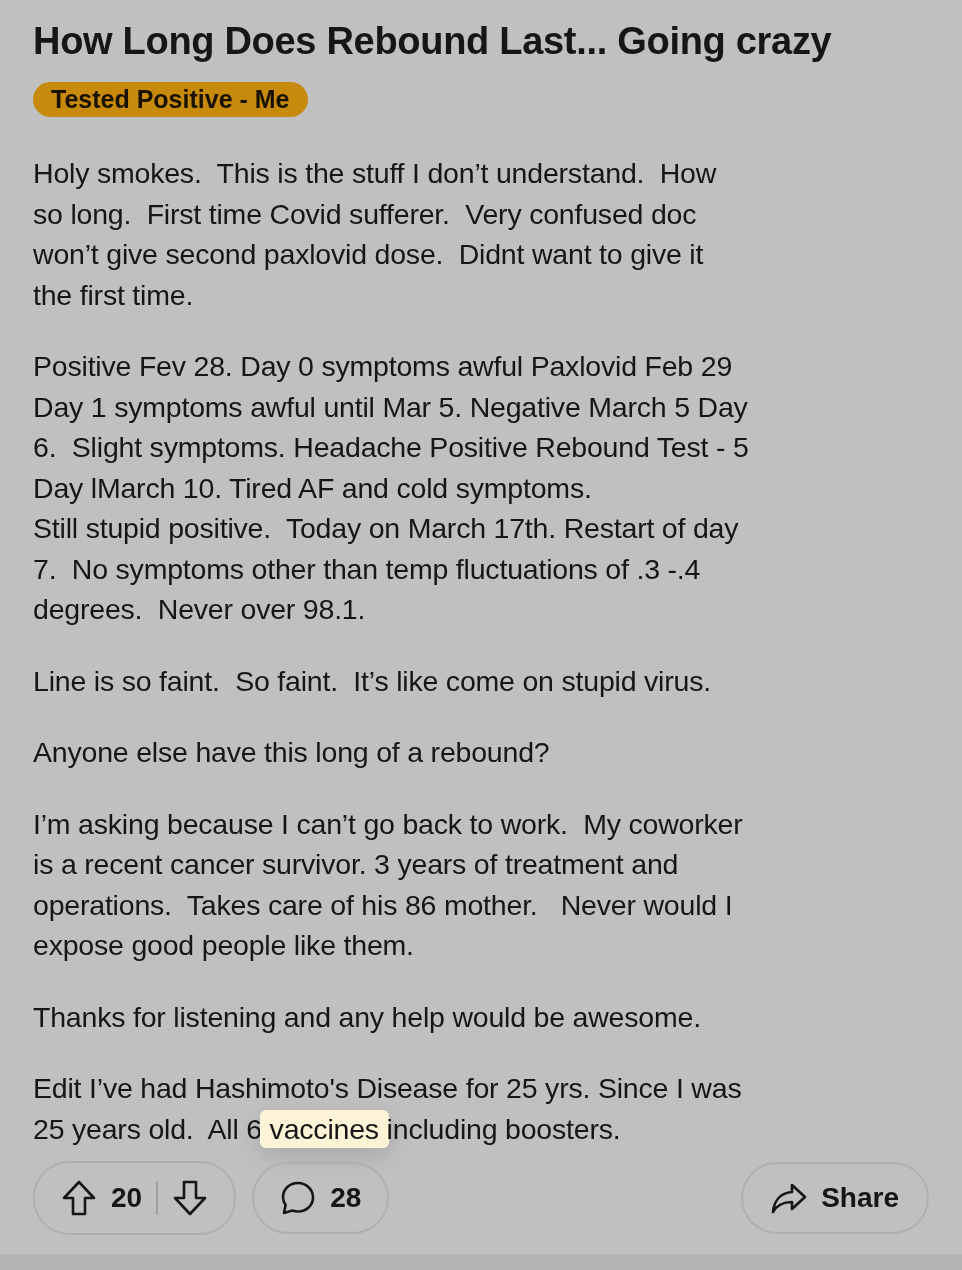 This screenshot has width=962, height=1270. Describe the element at coordinates (79, 1198) in the screenshot. I see `upvote-icon` at that location.